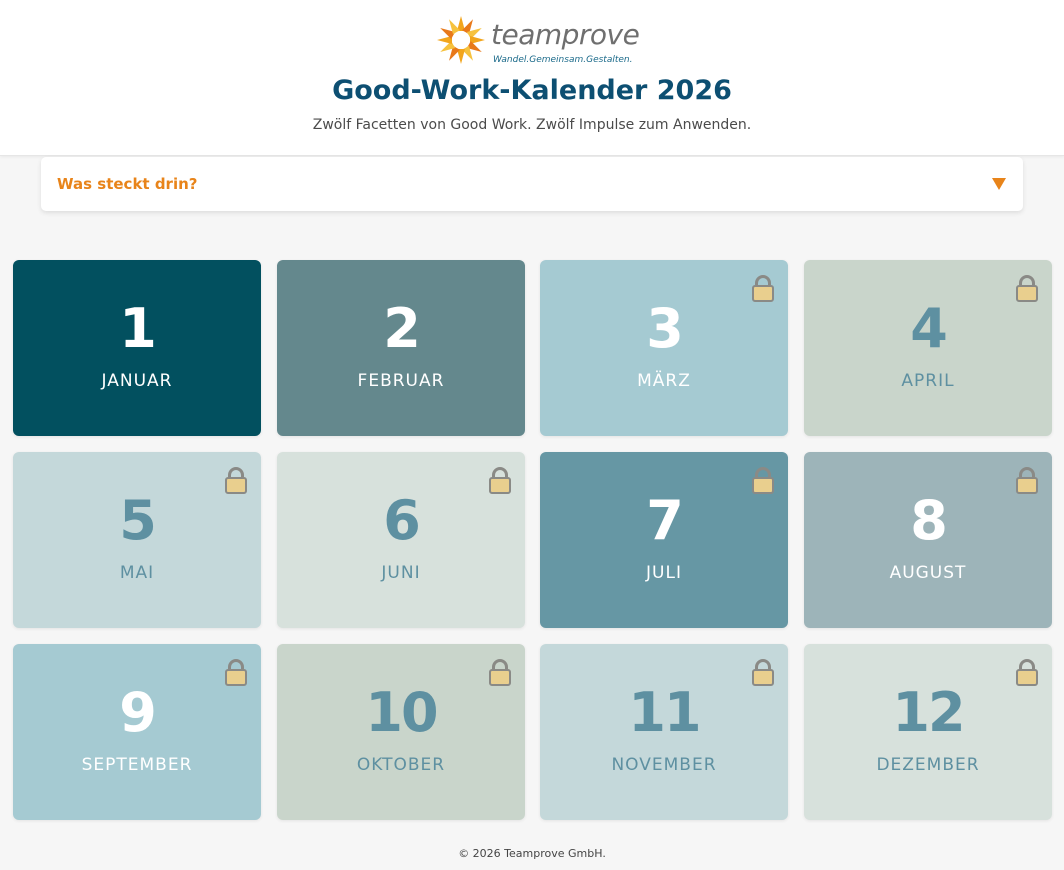 Image resolution: width=1064 pixels, height=870 pixels. What do you see at coordinates (401, 381) in the screenshot?
I see `month-name: FEBRUAR` at bounding box center [401, 381].